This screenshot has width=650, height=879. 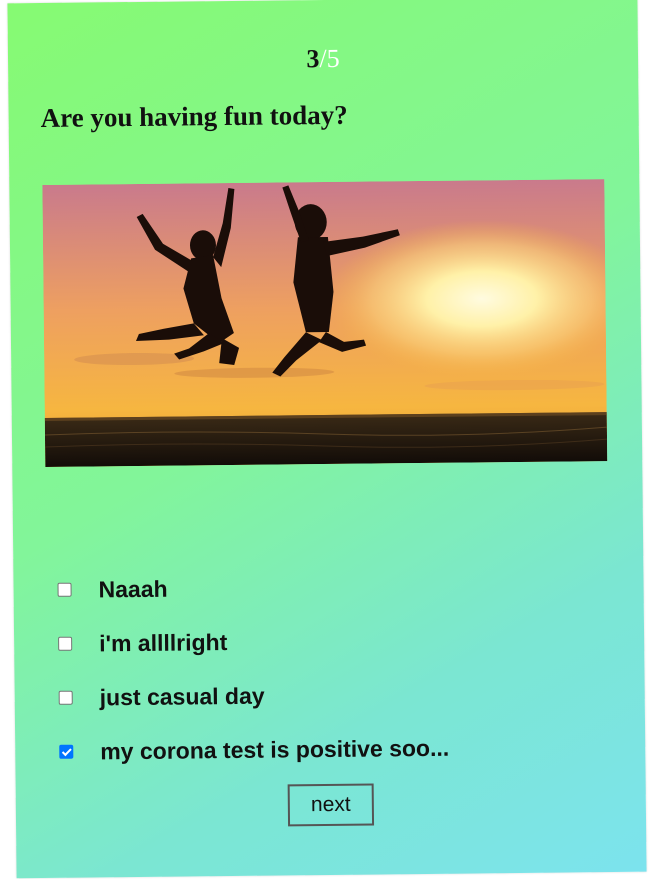 I want to click on option-checkbox-checked, so click(x=66, y=751).